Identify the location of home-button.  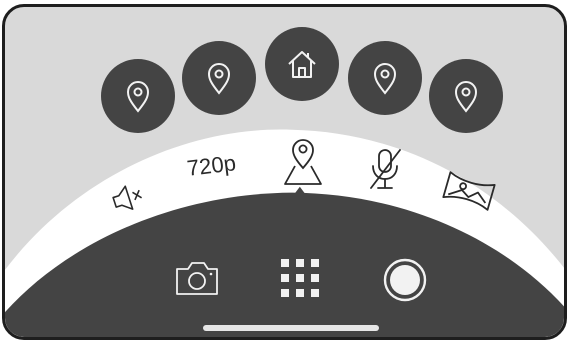
(302, 64).